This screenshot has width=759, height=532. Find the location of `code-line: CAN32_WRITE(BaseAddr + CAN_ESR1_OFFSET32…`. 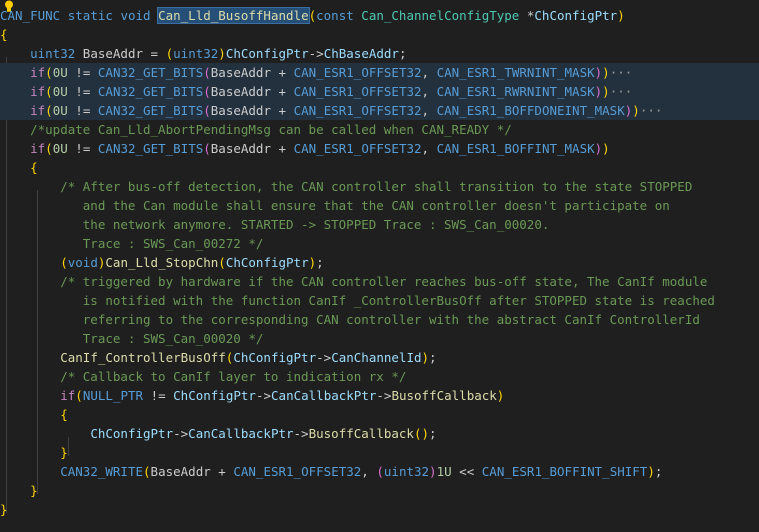

code-line: CAN32_WRITE(BaseAddr + CAN_ESR1_OFFSET32… is located at coordinates (379, 471).